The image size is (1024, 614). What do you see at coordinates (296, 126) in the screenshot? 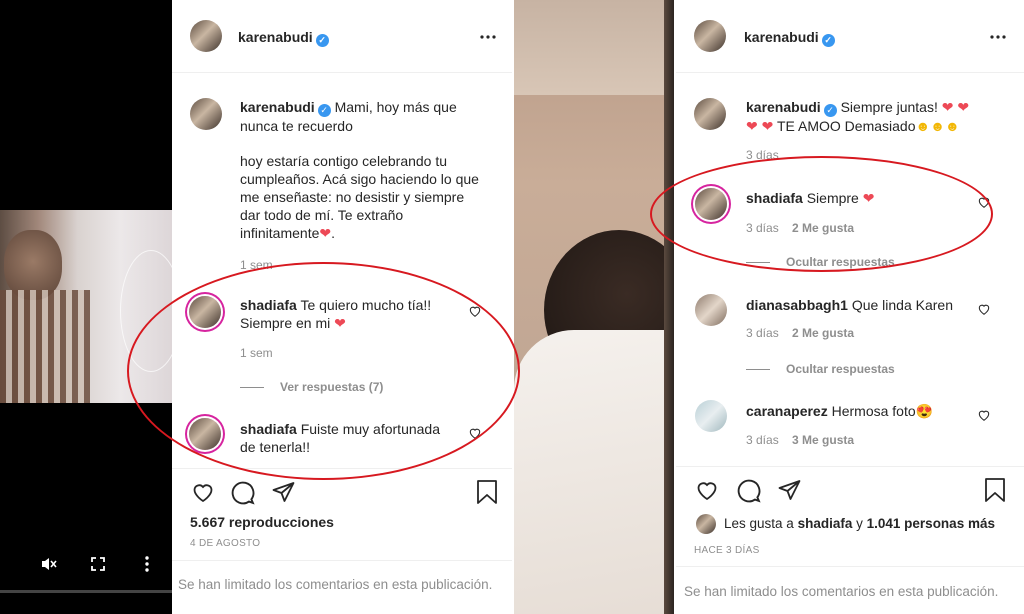
I see `caption-text: nunca te recuerdo` at bounding box center [296, 126].